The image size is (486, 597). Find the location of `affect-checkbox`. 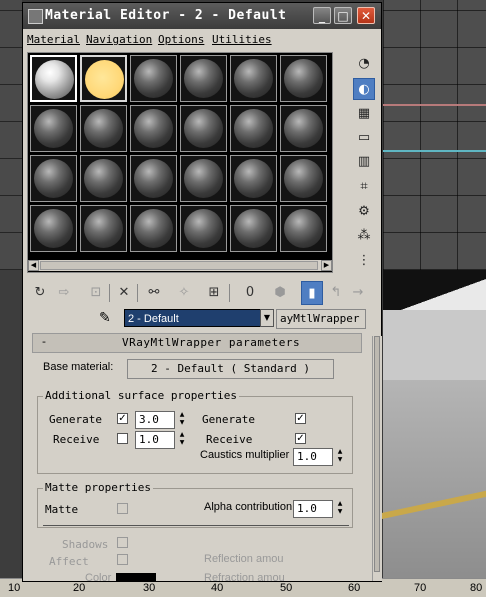

affect-checkbox is located at coordinates (122, 559).